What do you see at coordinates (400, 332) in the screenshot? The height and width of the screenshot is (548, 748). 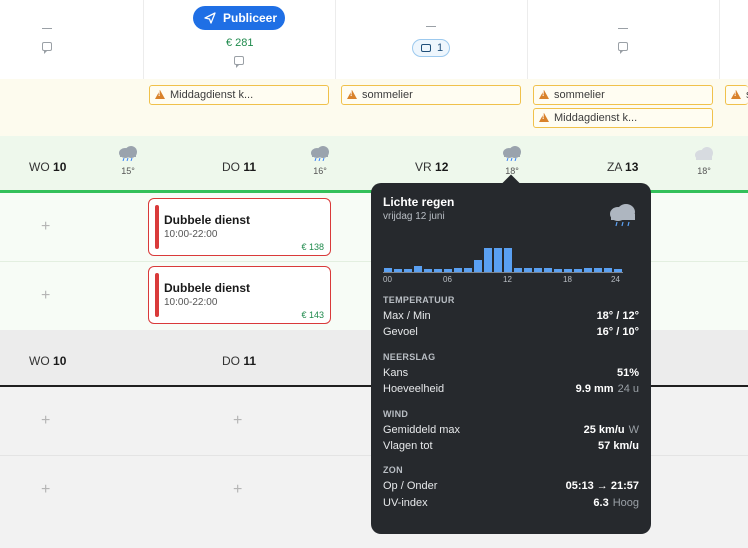 I see `row-label: Gevoel` at bounding box center [400, 332].